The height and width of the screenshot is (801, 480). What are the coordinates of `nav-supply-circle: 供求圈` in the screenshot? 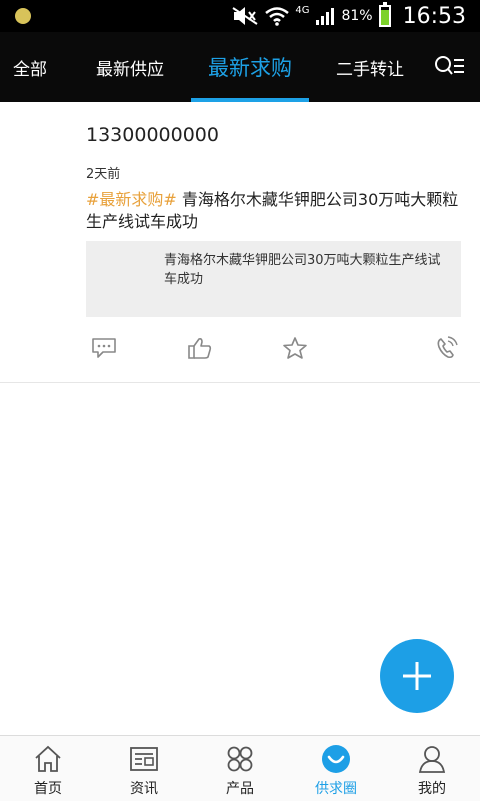 It's located at (336, 768).